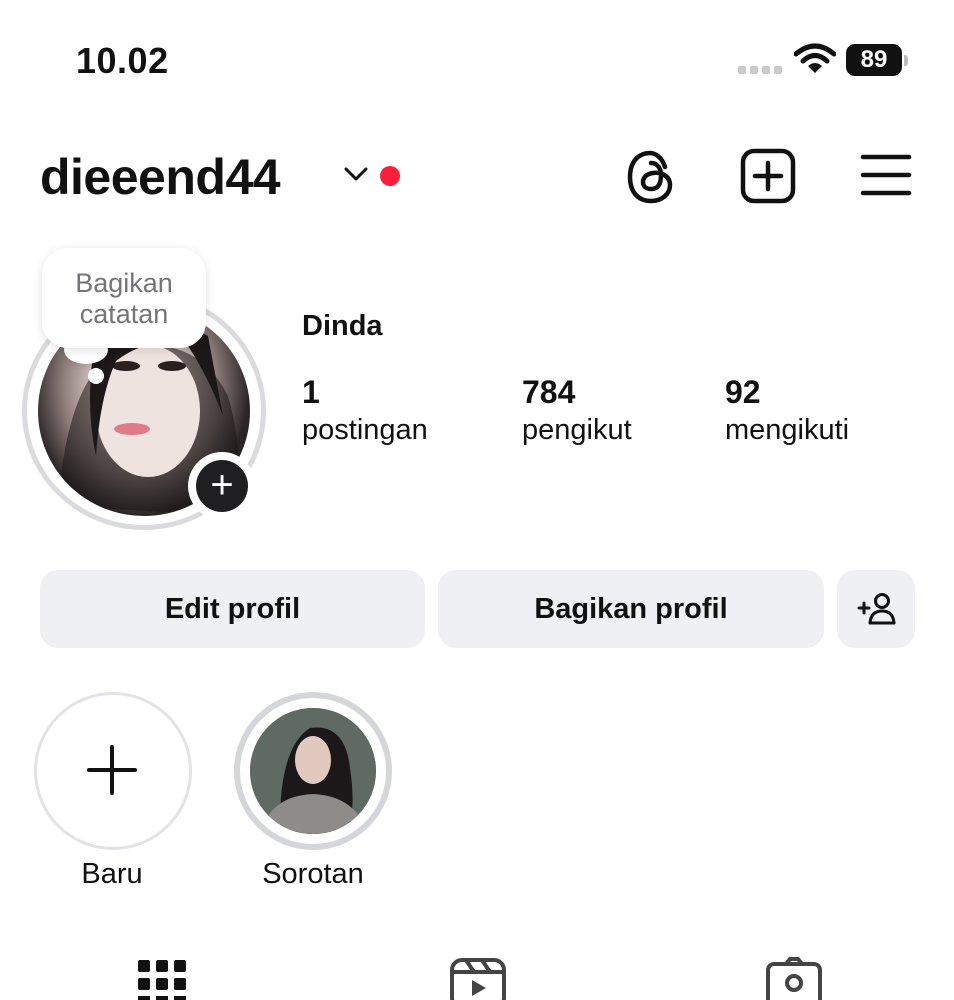 The image size is (954, 1000). Describe the element at coordinates (794, 978) in the screenshot. I see `tagged-icon` at that location.